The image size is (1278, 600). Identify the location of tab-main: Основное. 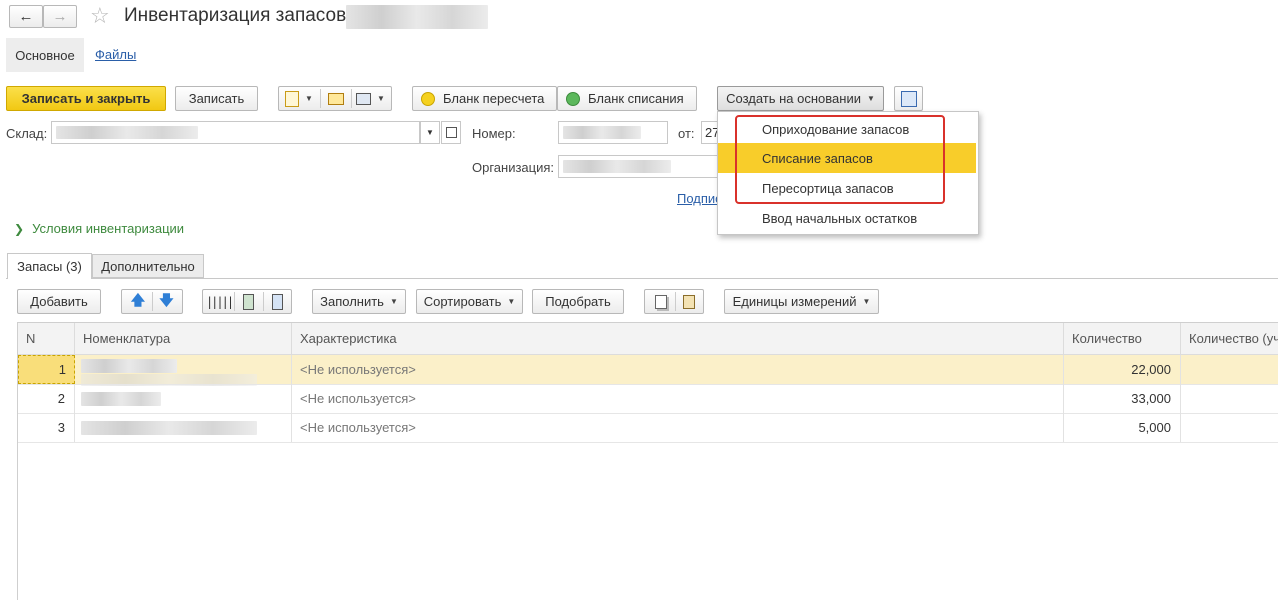
(45, 55).